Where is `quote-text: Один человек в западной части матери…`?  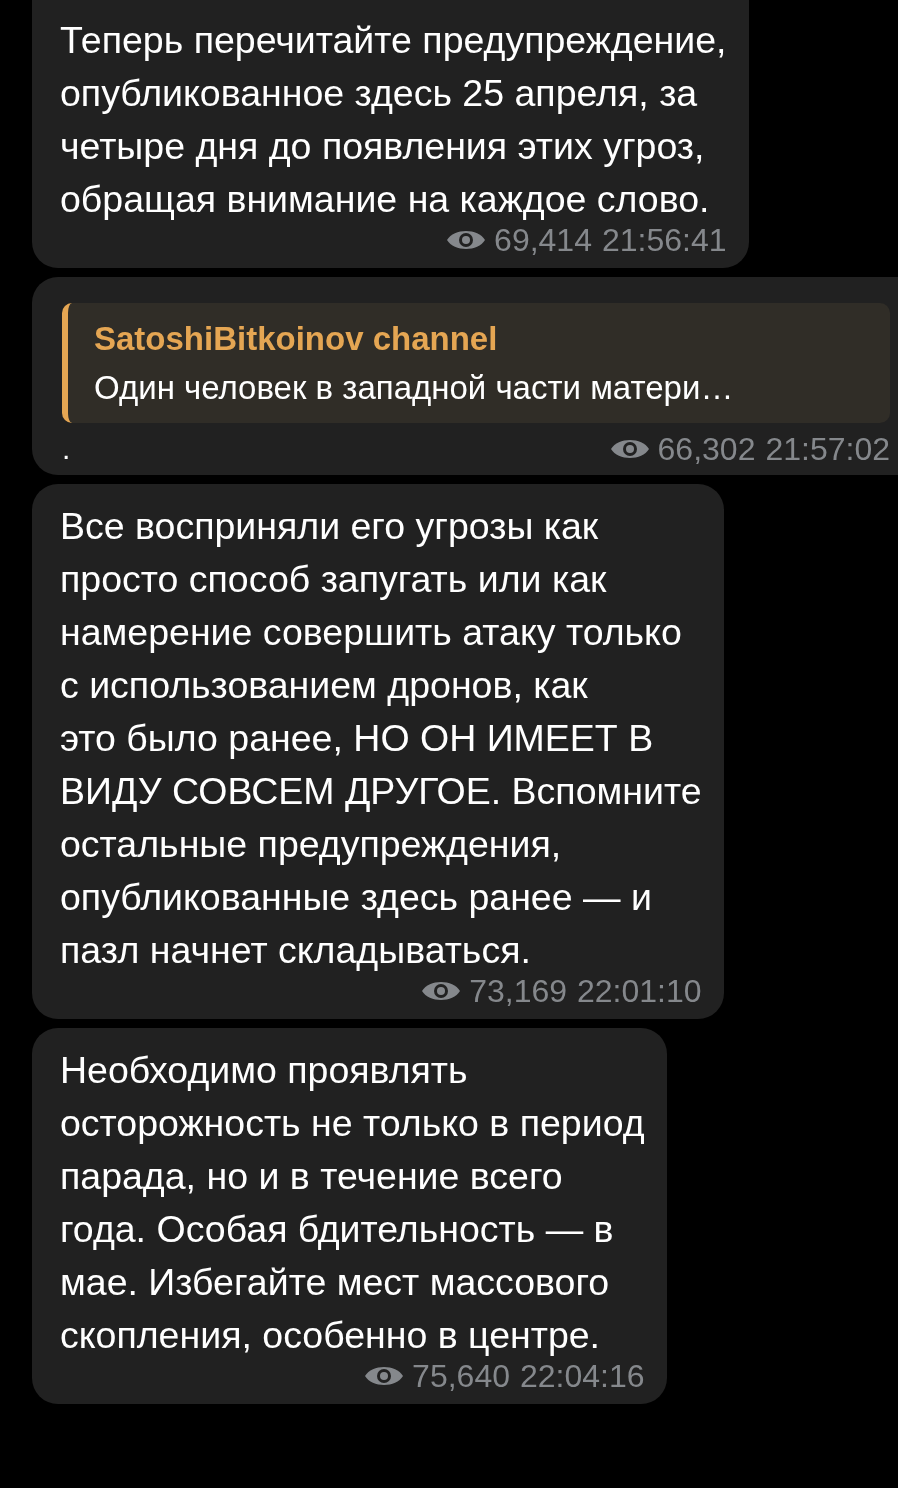 quote-text: Один человек в западной части матери… is located at coordinates (414, 388).